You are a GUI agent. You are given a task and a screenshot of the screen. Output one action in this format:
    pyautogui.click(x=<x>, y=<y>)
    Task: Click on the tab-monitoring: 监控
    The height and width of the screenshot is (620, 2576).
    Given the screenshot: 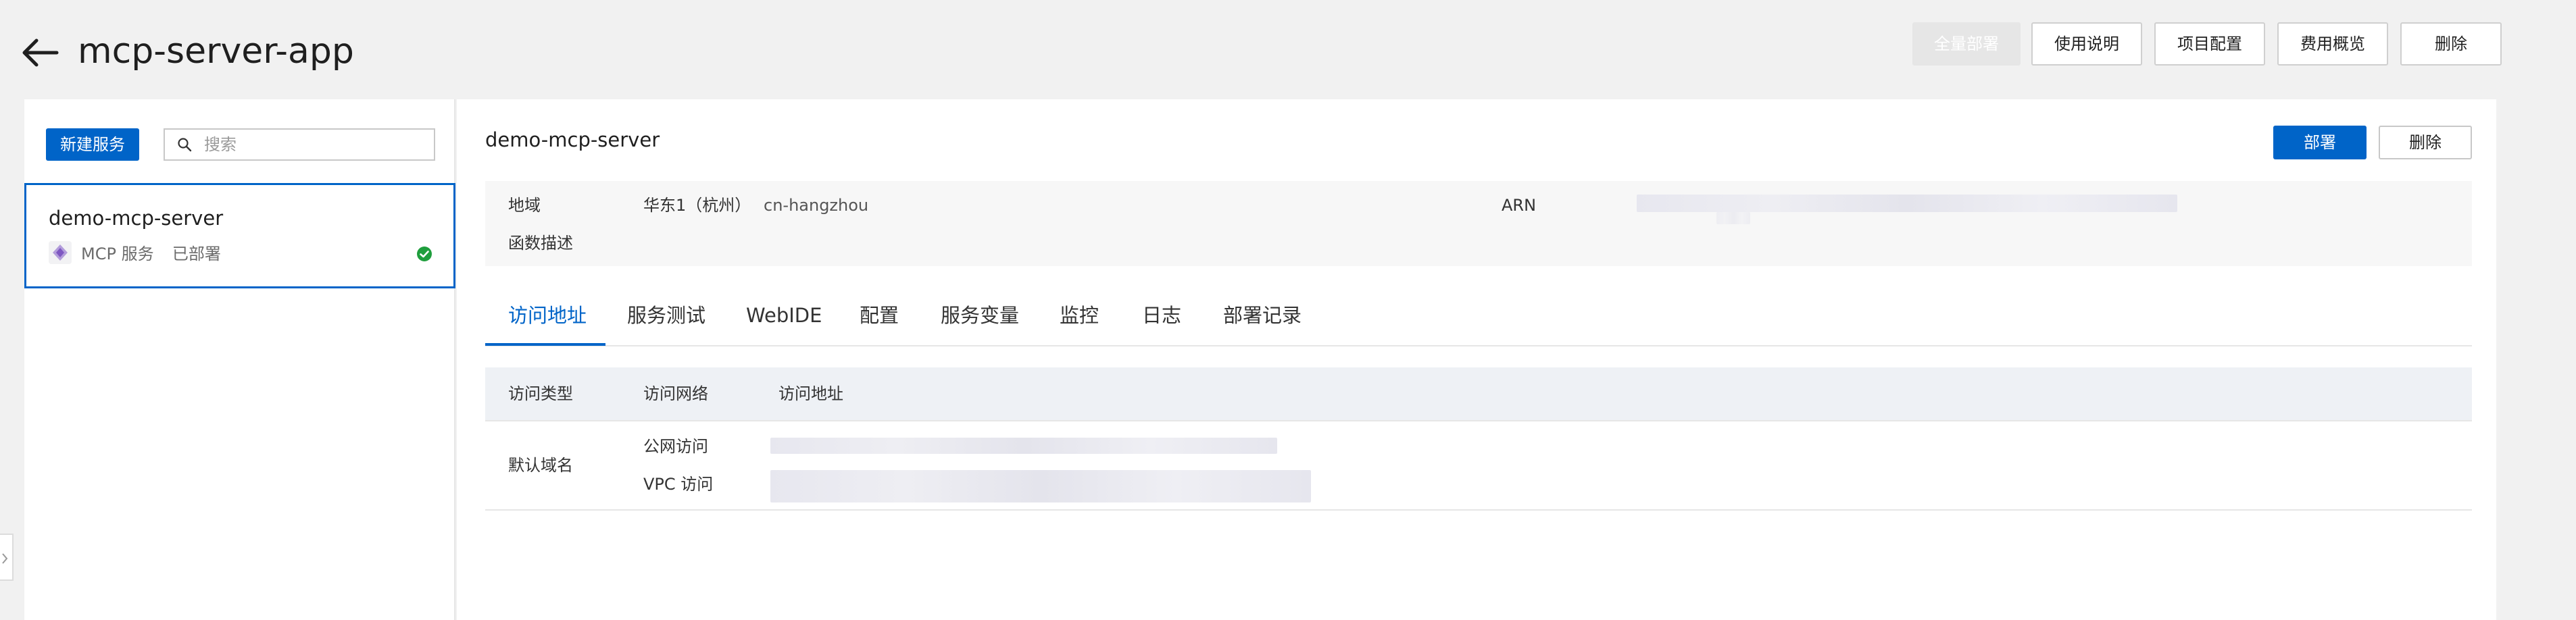 What is the action you would take?
    pyautogui.click(x=1079, y=315)
    